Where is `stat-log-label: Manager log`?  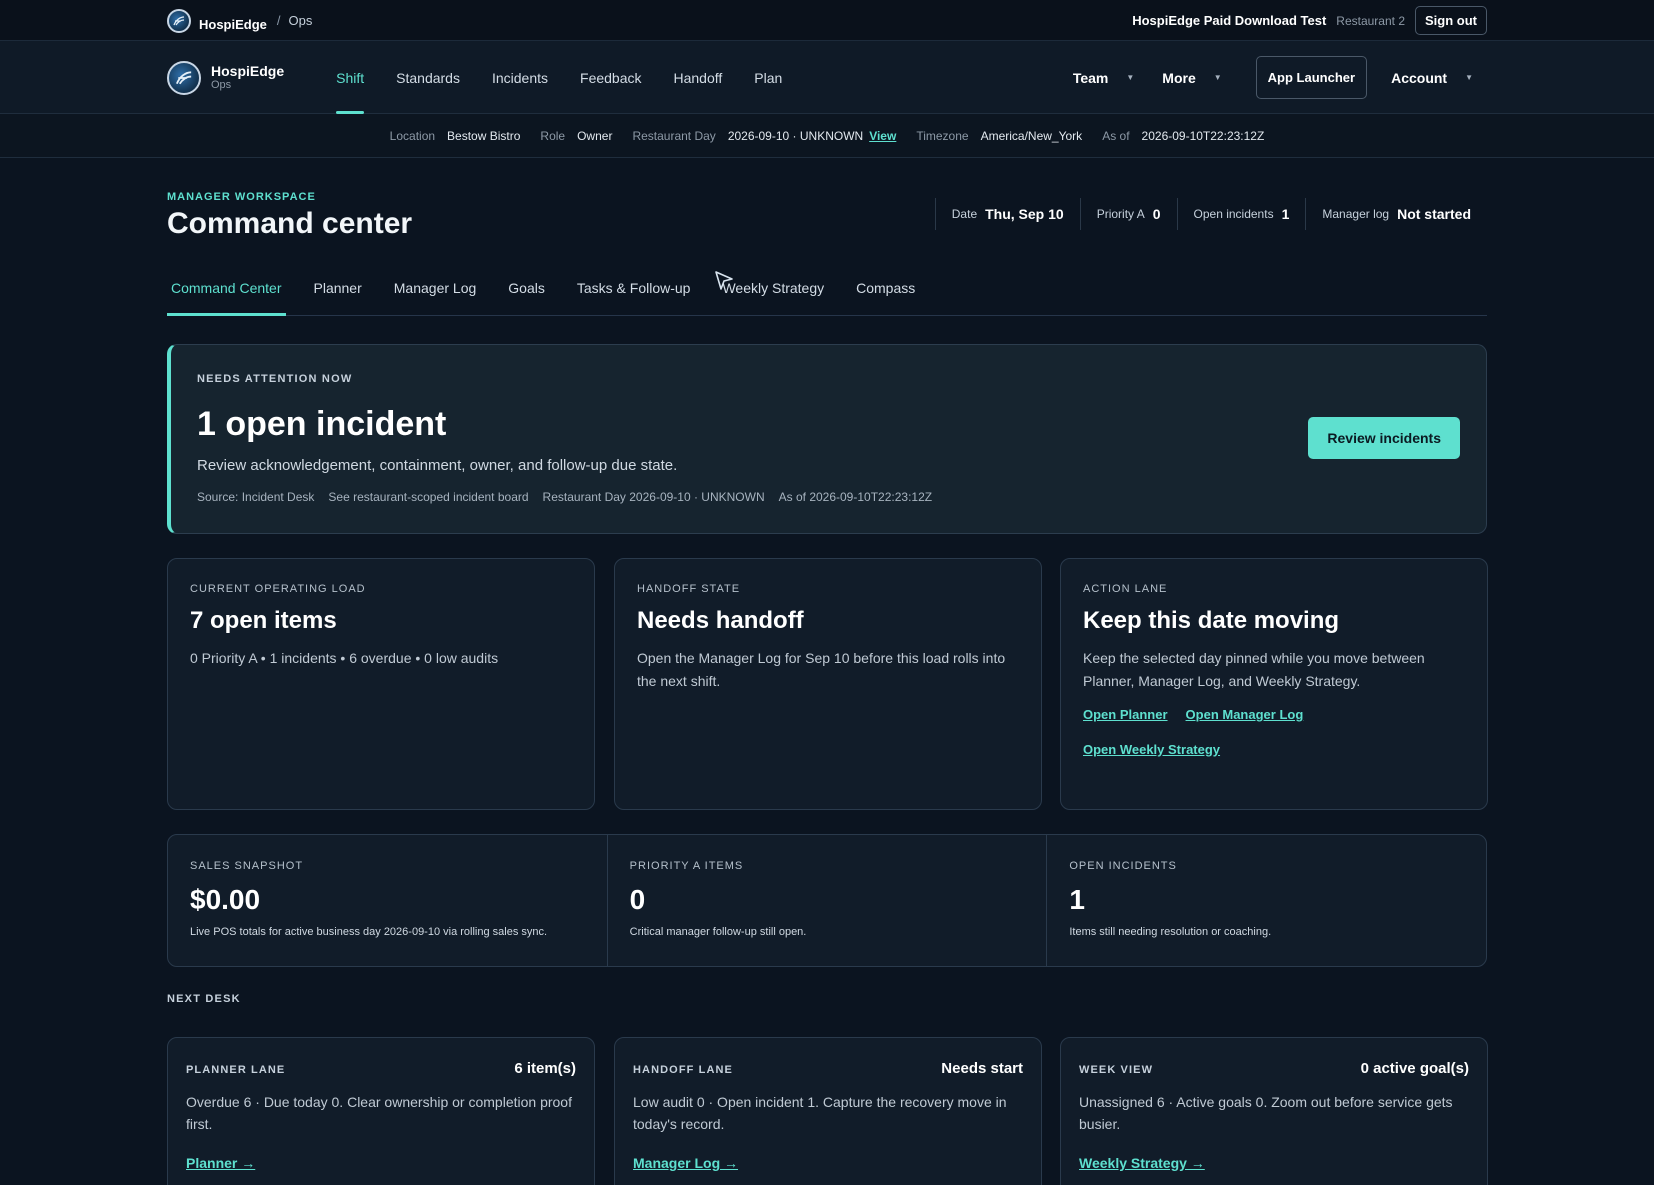 stat-log-label: Manager log is located at coordinates (1356, 214).